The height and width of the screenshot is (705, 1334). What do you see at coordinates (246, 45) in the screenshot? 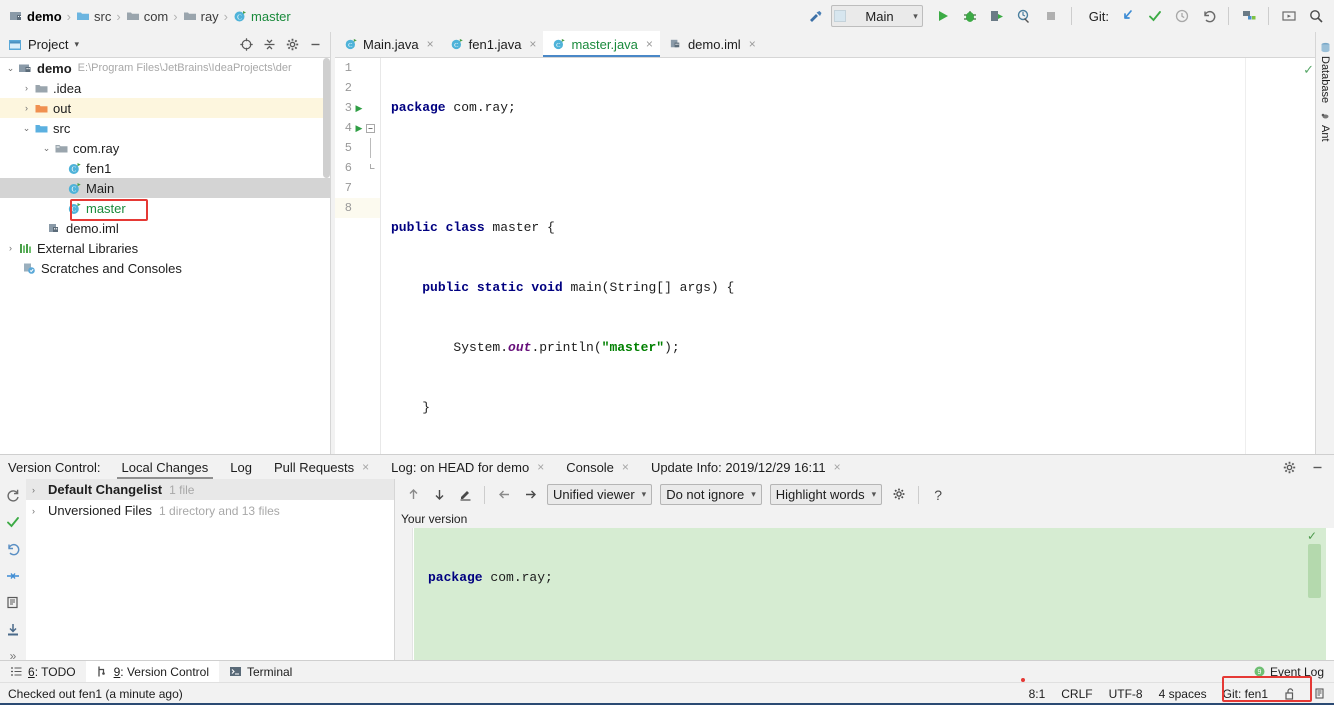
I see `locate-icon` at bounding box center [246, 45].